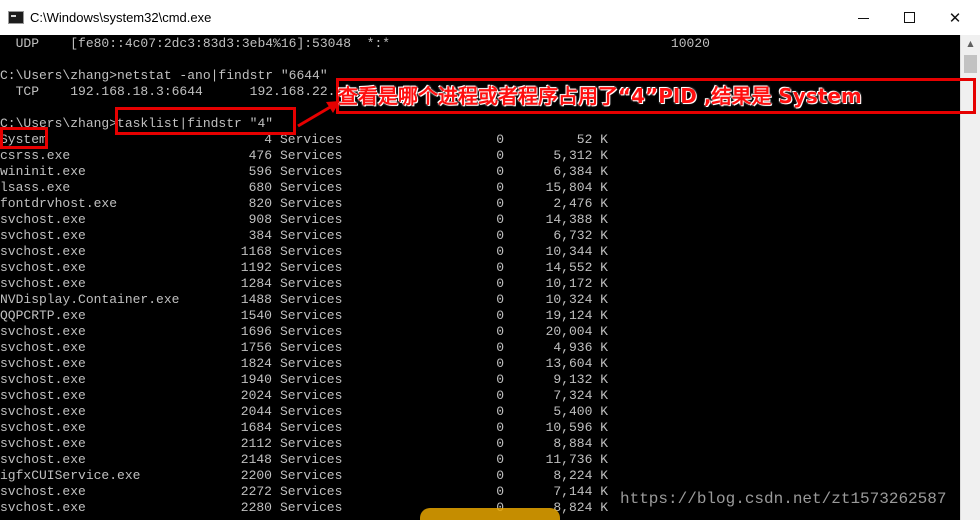 The image size is (980, 520). I want to click on process-memory: 8,884 K, so click(580, 443).